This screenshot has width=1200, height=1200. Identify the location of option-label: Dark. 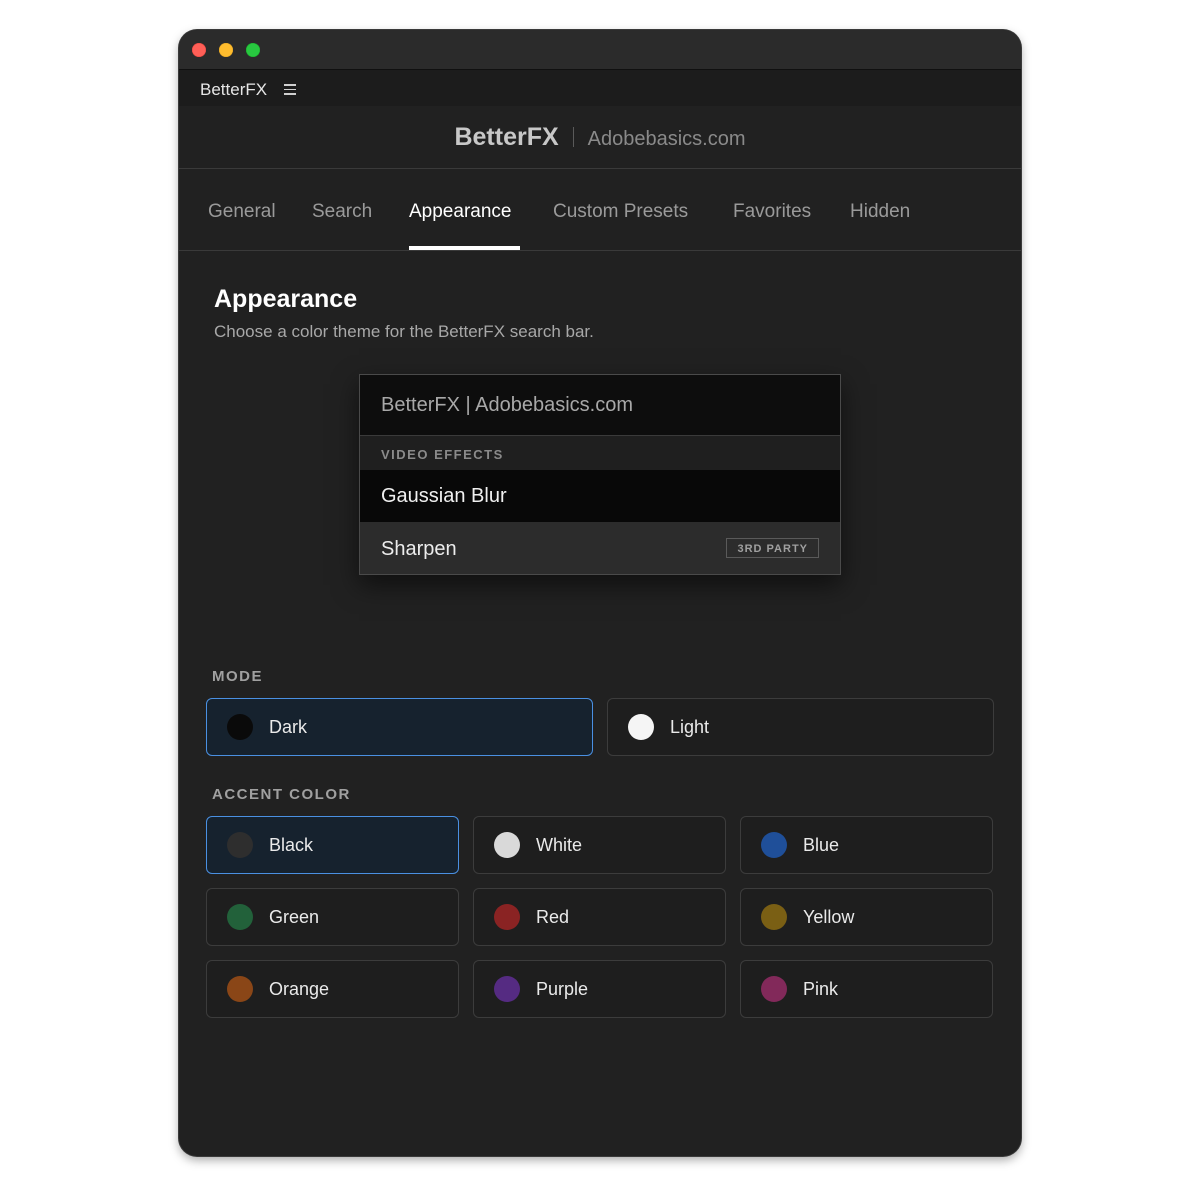
(288, 727).